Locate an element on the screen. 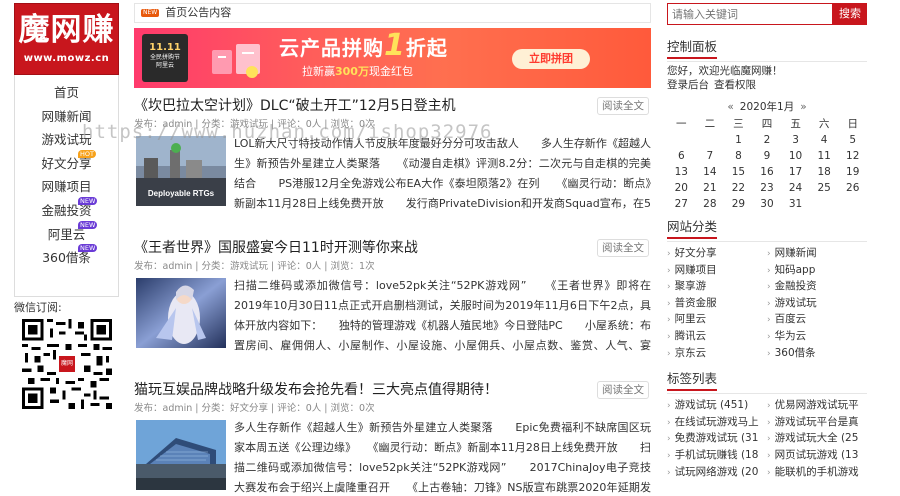 This screenshot has height=496, width=900. tag-item: › 游戏试玩大全 (25 is located at coordinates (817, 439).